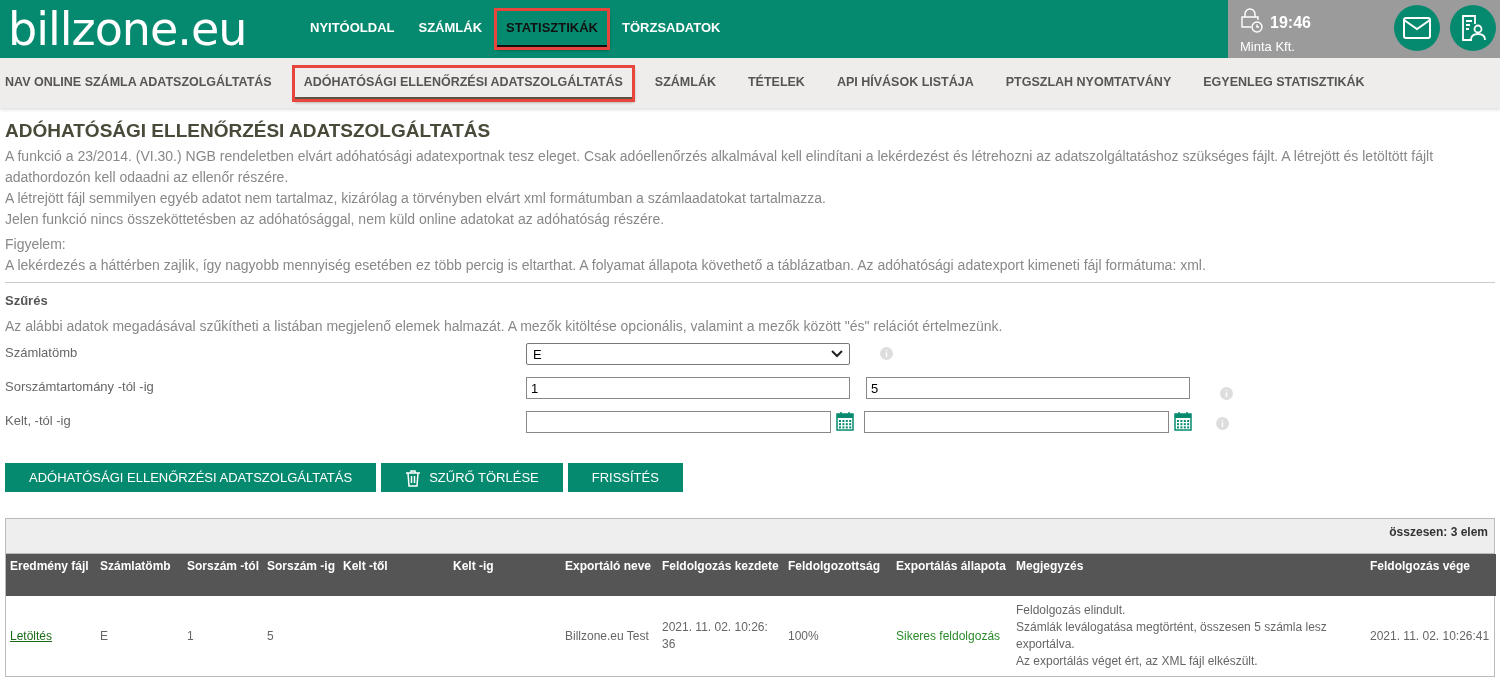 The image size is (1500, 680). Describe the element at coordinates (1028, 388) in the screenshot. I see `input-field: 5` at that location.